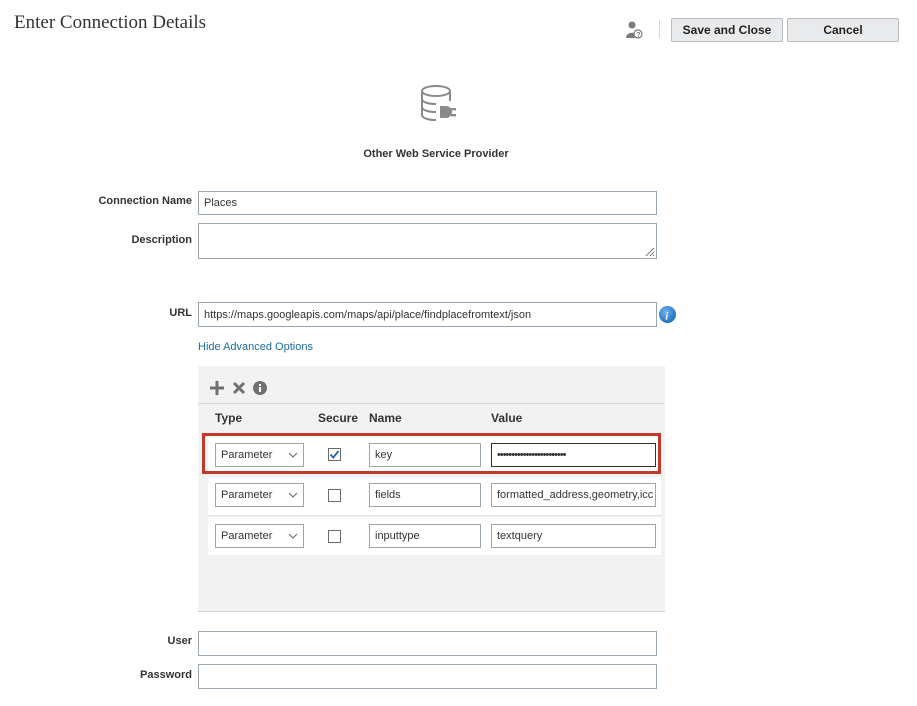  I want to click on checkmark-icon, so click(334, 454).